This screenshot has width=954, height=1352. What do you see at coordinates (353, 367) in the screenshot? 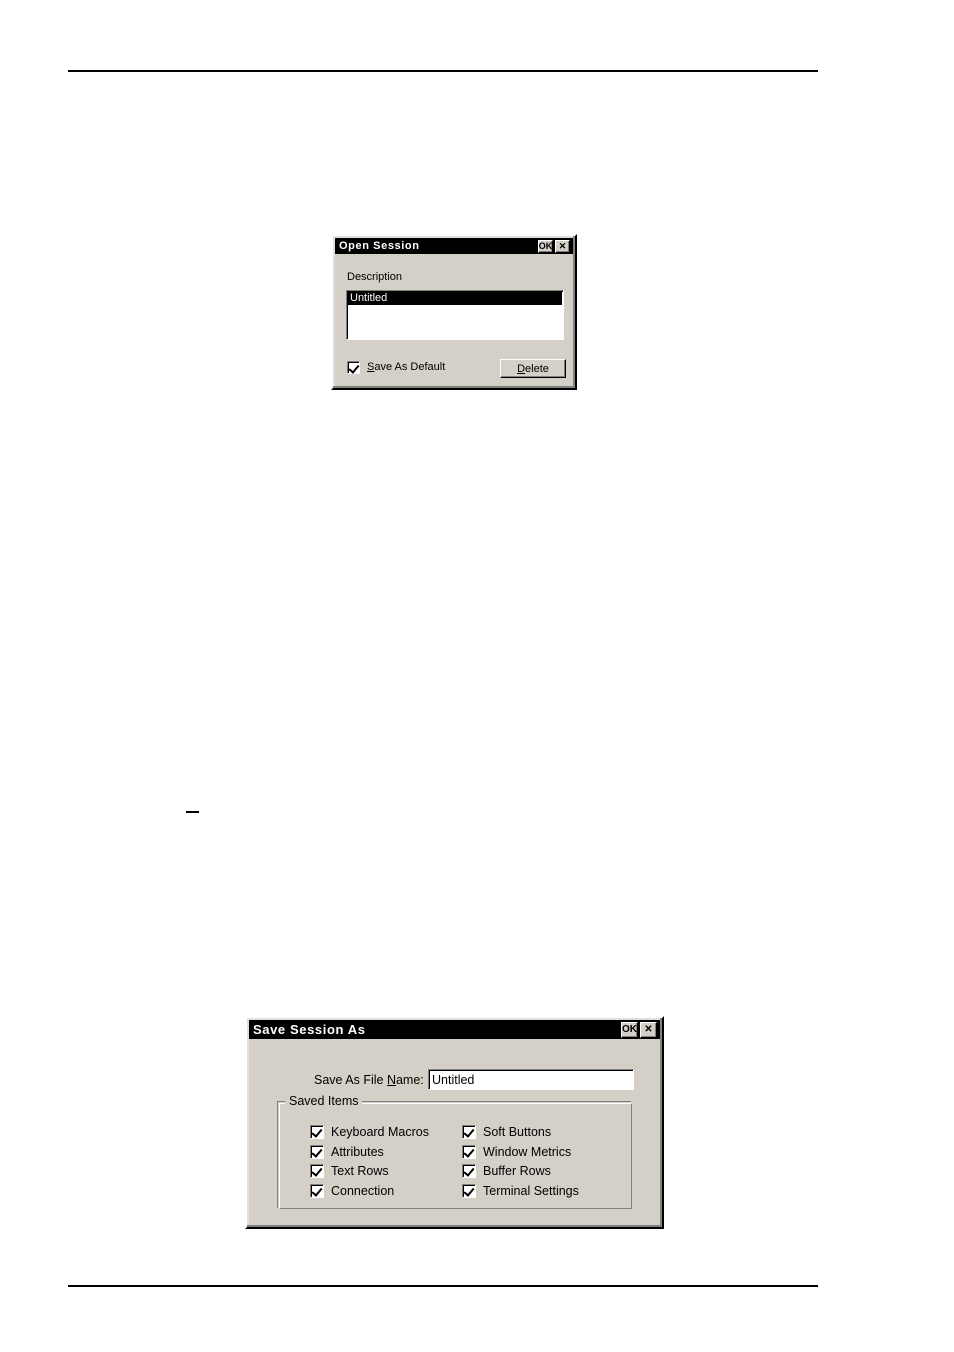
I see `save-as-default-checkbox` at bounding box center [353, 367].